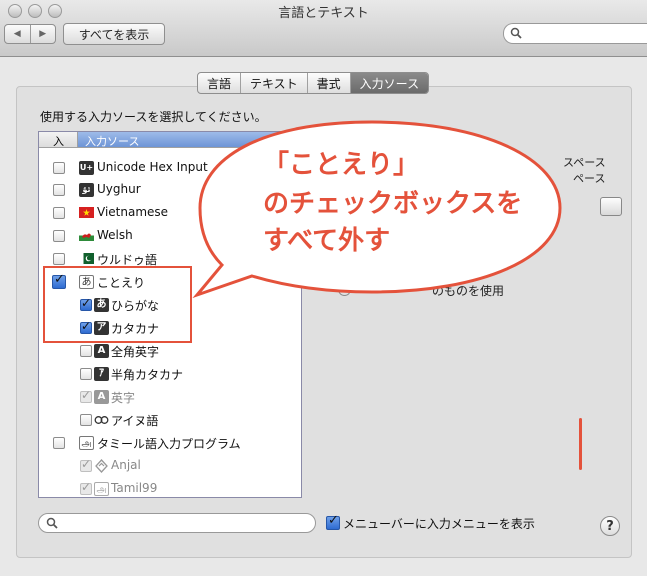 The height and width of the screenshot is (576, 647). Describe the element at coordinates (341, 165) in the screenshot. I see `annotation-line-1: 「ことえり」` at that location.